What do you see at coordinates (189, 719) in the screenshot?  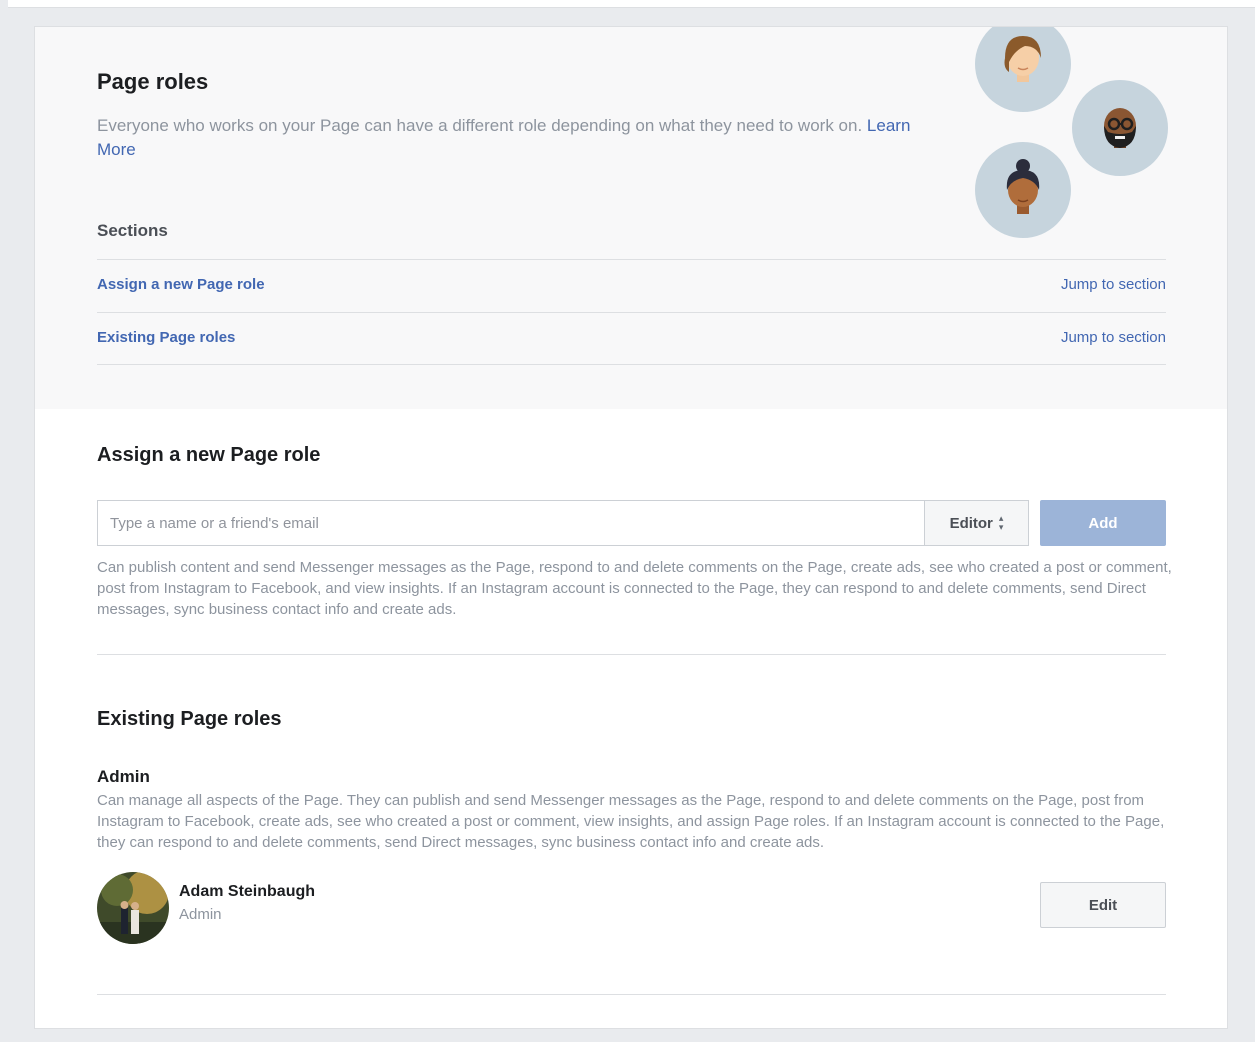 I see `existing-title: Existing Page roles` at bounding box center [189, 719].